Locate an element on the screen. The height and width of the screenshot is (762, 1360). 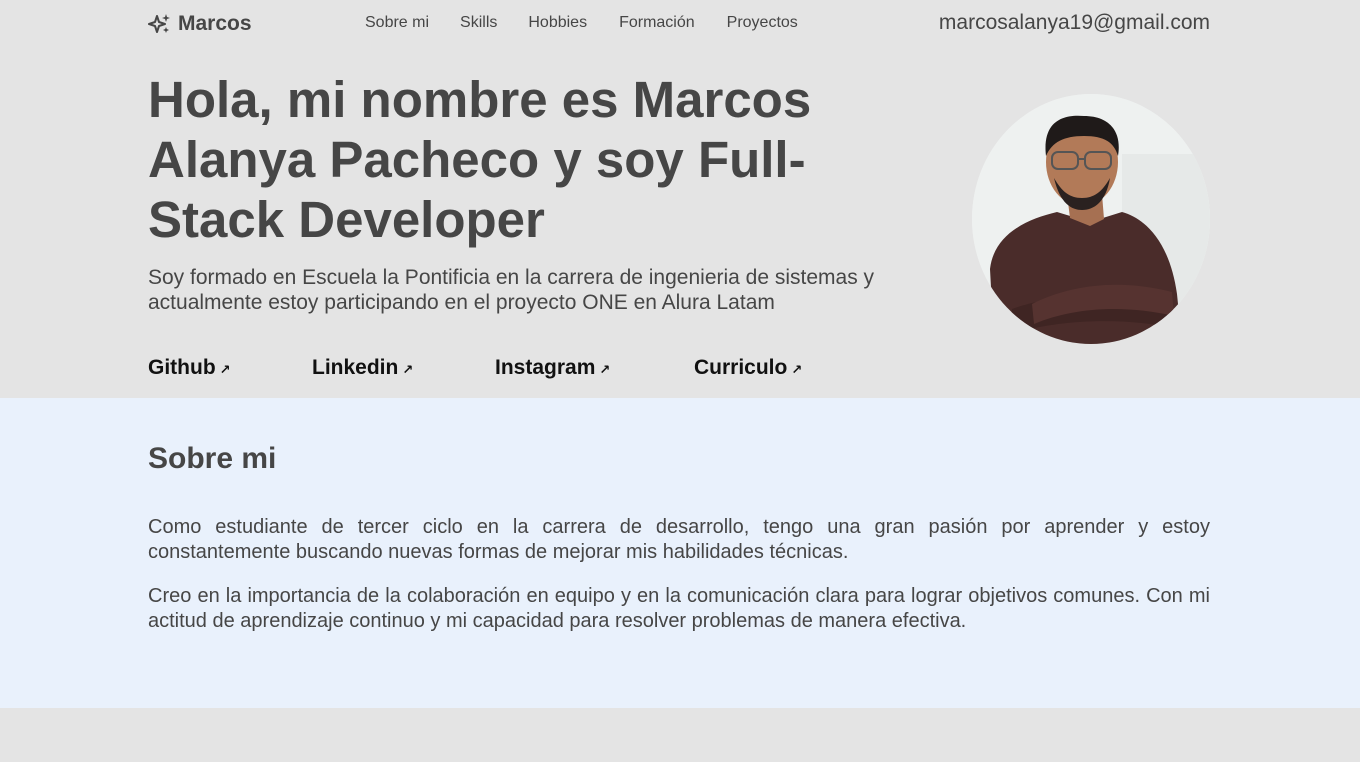
next-section is located at coordinates (680, 735).